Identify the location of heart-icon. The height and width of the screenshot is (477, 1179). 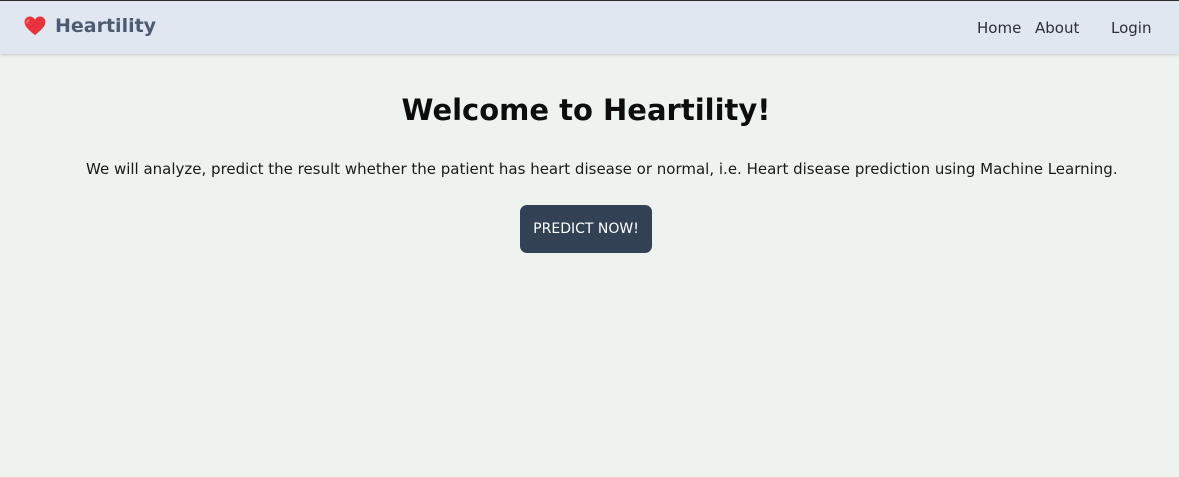
(35, 26).